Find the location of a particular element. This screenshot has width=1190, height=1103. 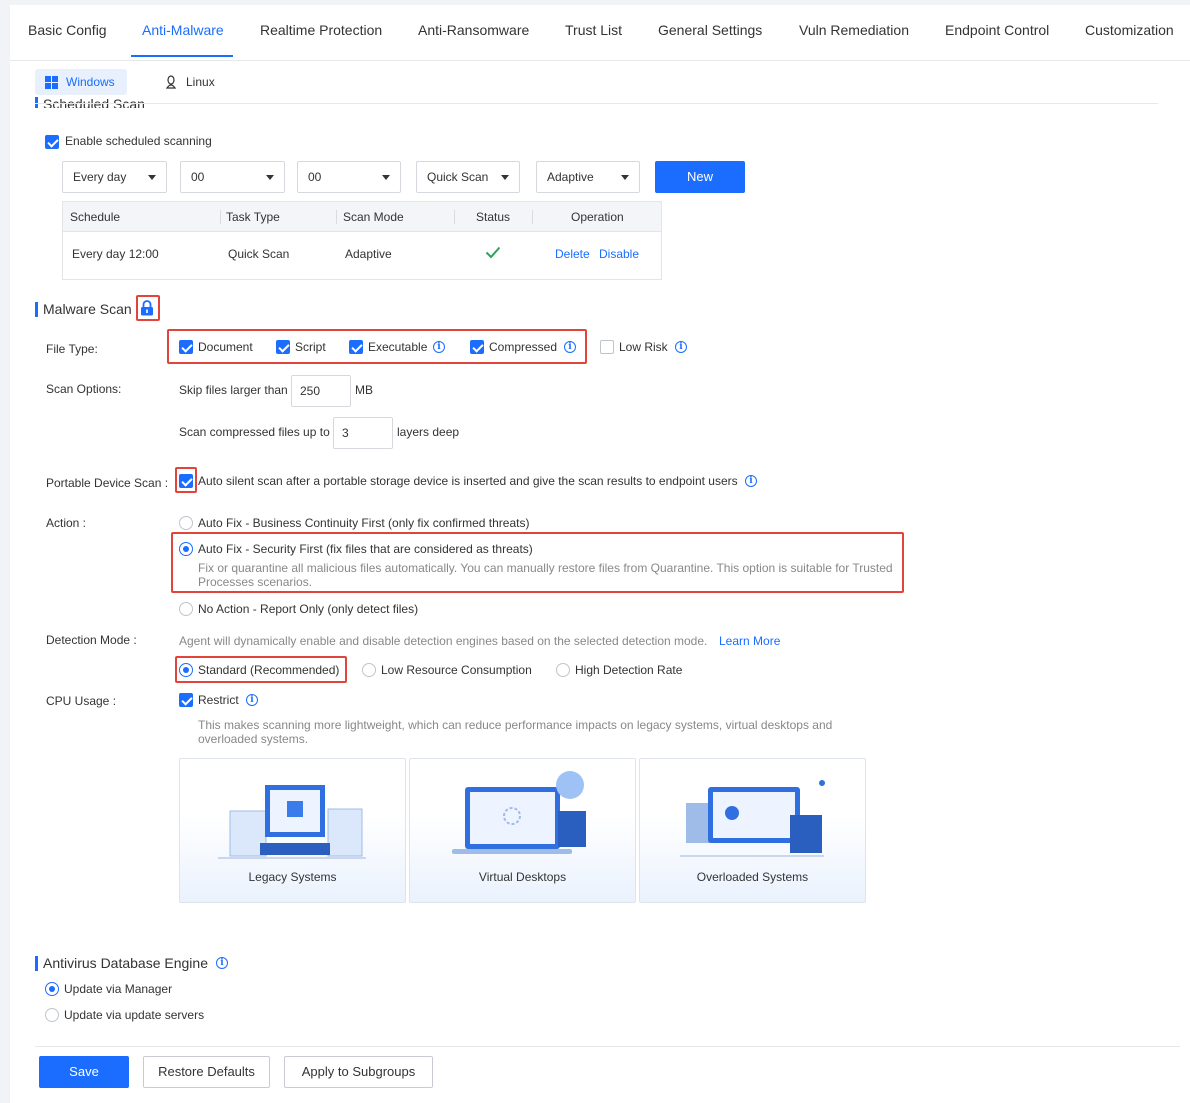

column-header: Status is located at coordinates (493, 217).